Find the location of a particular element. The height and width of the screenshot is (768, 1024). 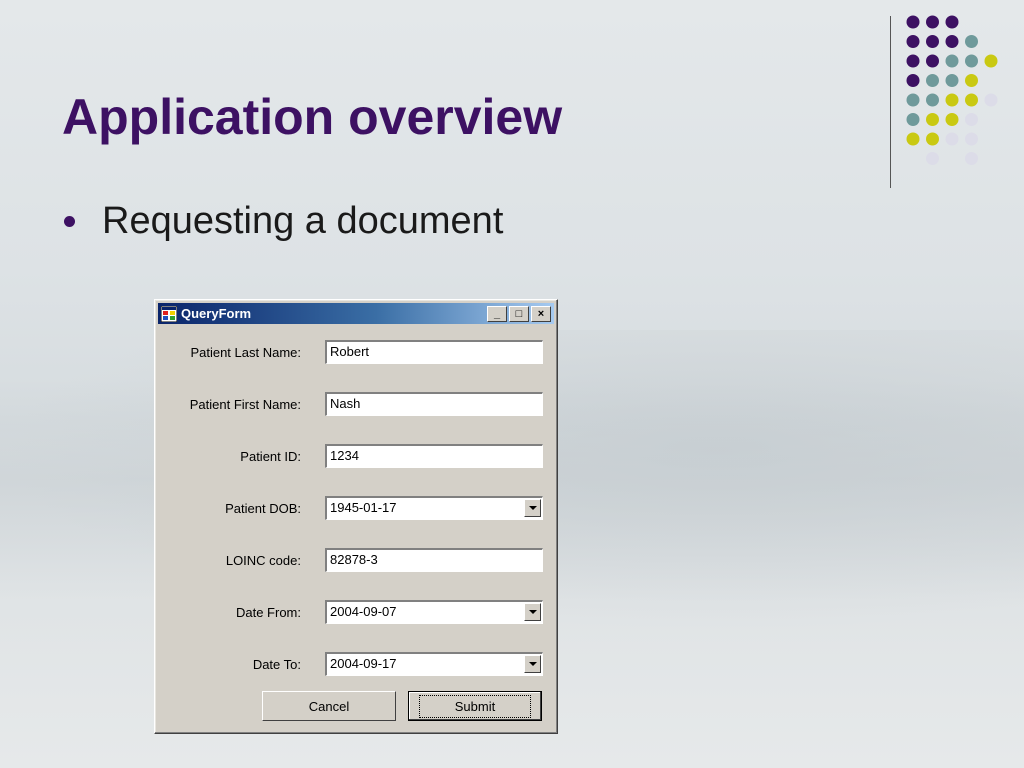

patient-id-label: Patient ID: is located at coordinates (270, 456).